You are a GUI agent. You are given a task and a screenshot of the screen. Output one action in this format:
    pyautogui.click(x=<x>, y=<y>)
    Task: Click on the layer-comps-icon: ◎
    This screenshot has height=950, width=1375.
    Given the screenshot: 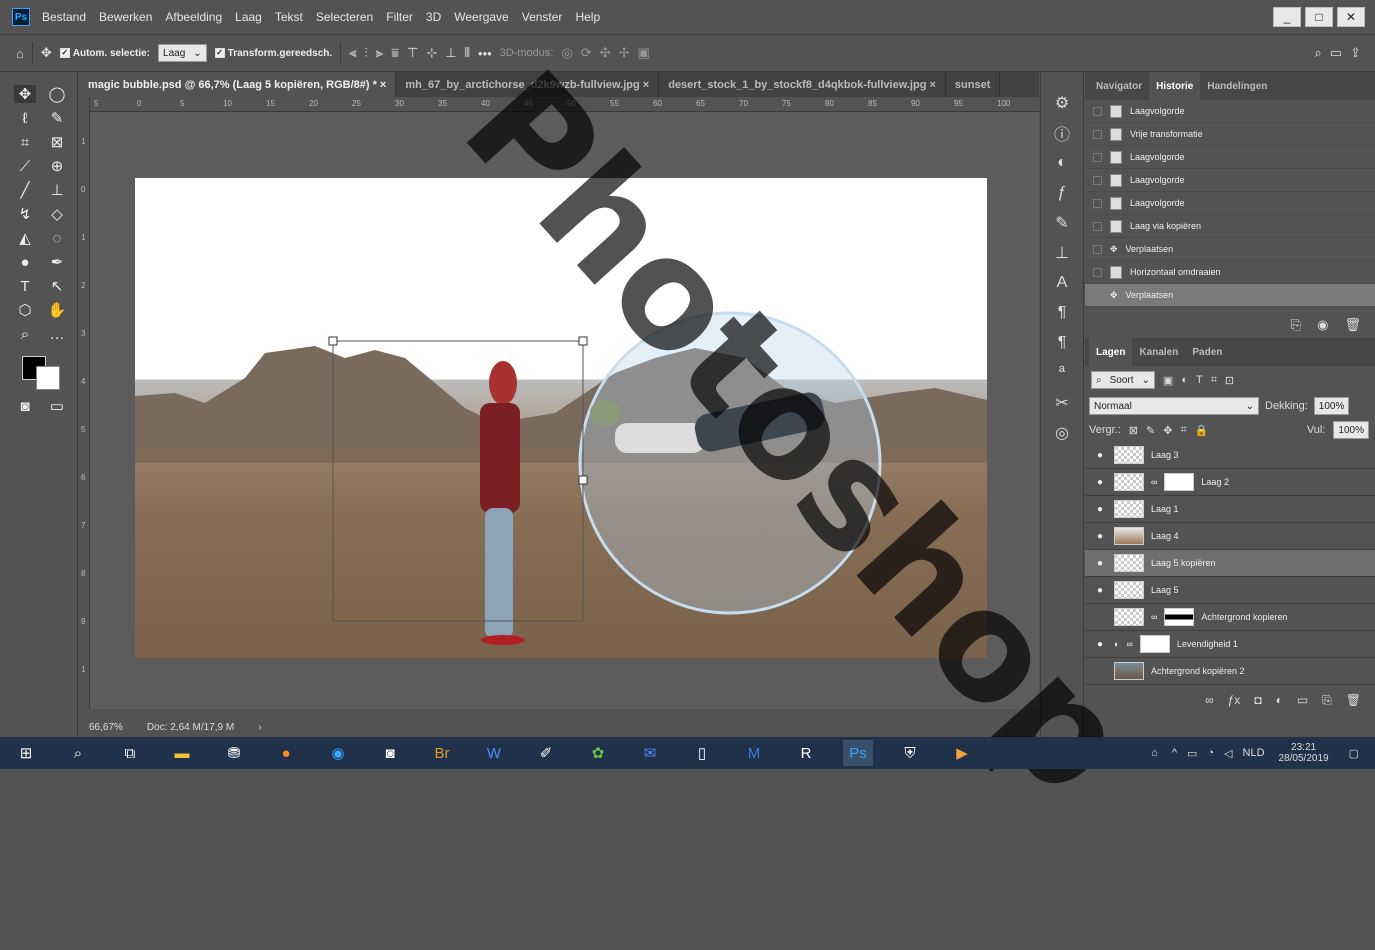 What is the action you would take?
    pyautogui.click(x=1062, y=433)
    